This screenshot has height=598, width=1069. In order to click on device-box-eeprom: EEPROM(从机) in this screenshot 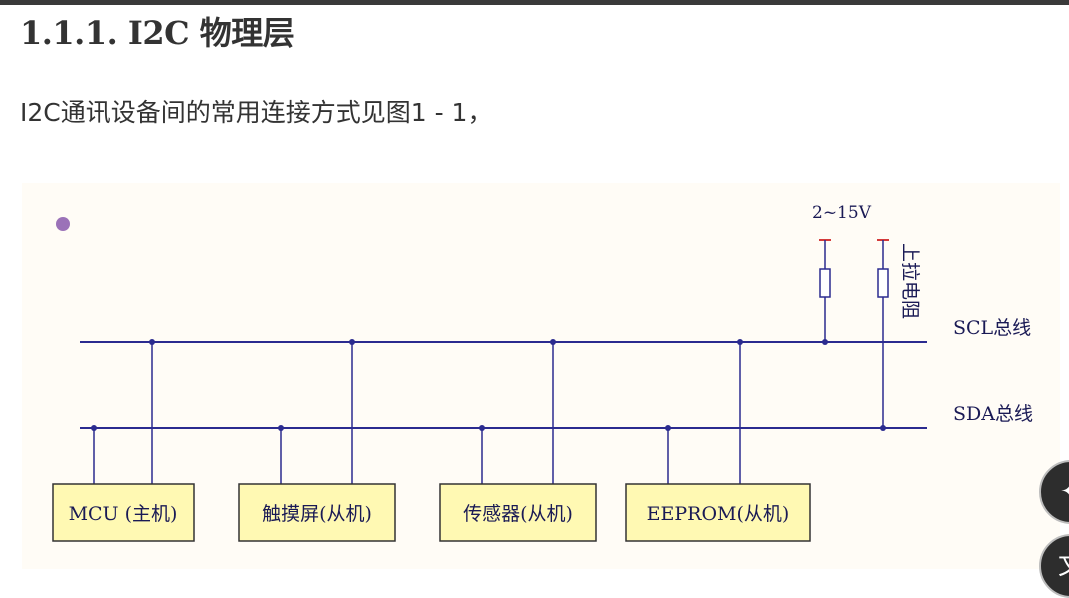, I will do `click(718, 512)`.